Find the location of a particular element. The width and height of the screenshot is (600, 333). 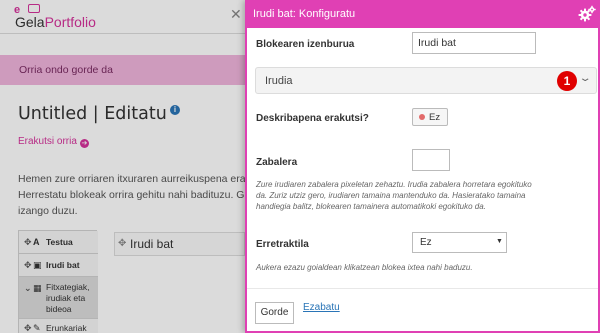

save-button: Gorde is located at coordinates (274, 313).